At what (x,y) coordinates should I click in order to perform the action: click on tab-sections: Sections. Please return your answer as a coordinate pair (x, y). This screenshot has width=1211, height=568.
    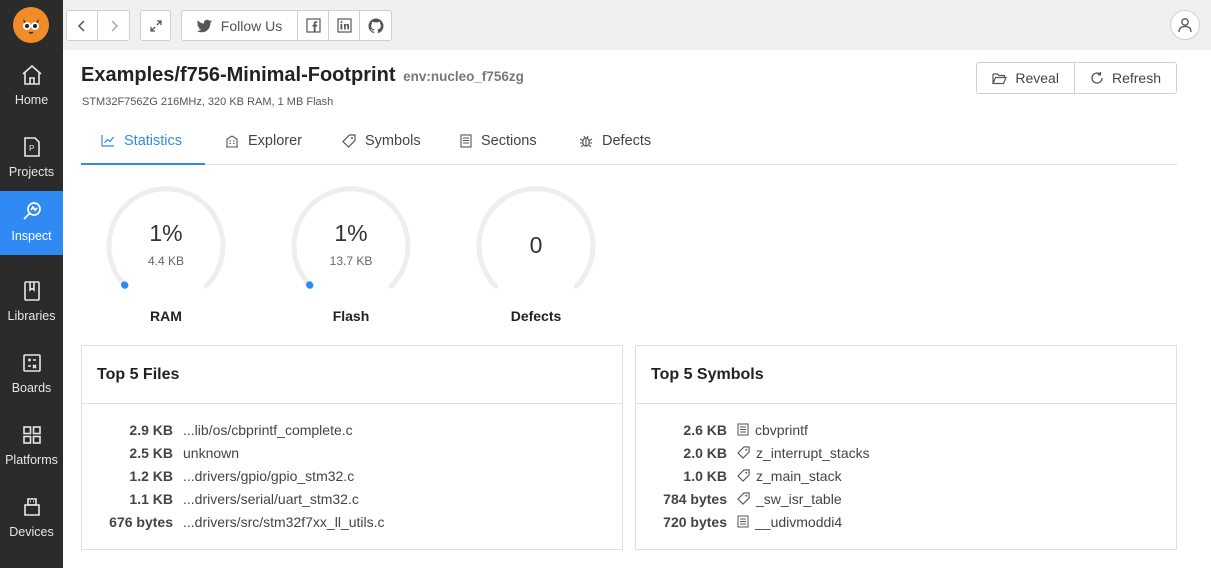
    Looking at the image, I should click on (498, 141).